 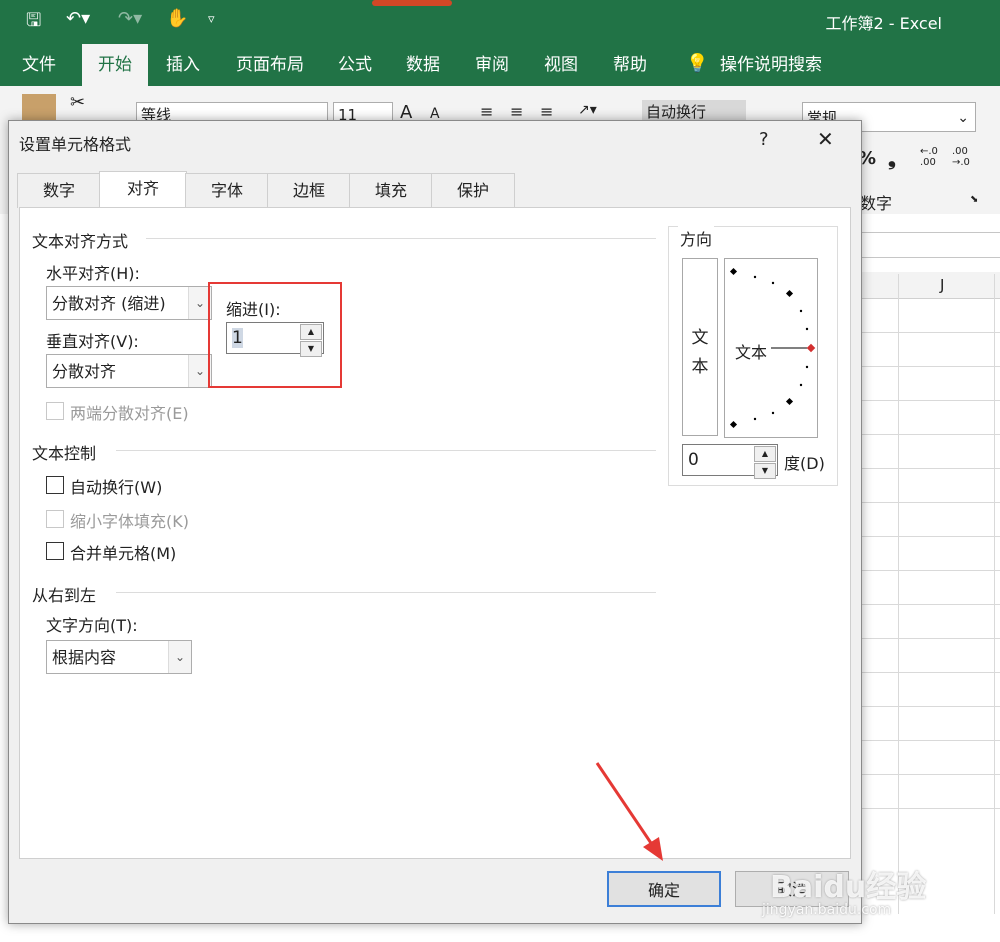 What do you see at coordinates (391, 190) in the screenshot?
I see `tab-fill: 填充` at bounding box center [391, 190].